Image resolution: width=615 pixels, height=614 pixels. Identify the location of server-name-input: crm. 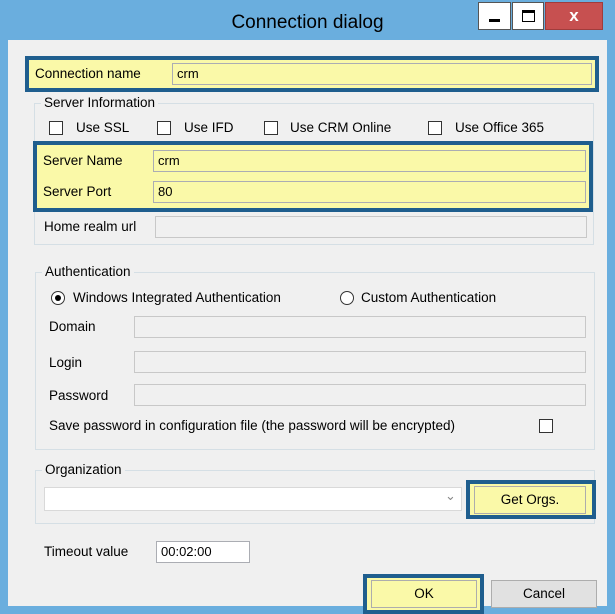
(369, 161).